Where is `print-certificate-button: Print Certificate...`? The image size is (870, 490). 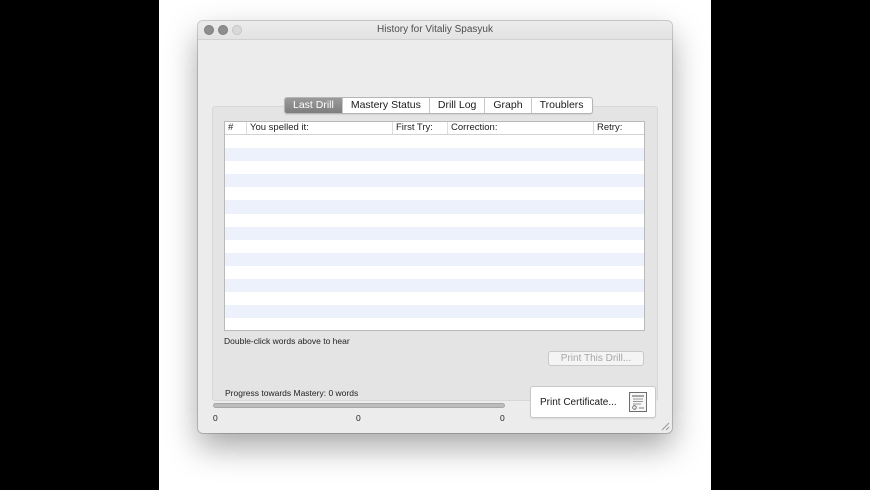 print-certificate-button: Print Certificate... is located at coordinates (593, 402).